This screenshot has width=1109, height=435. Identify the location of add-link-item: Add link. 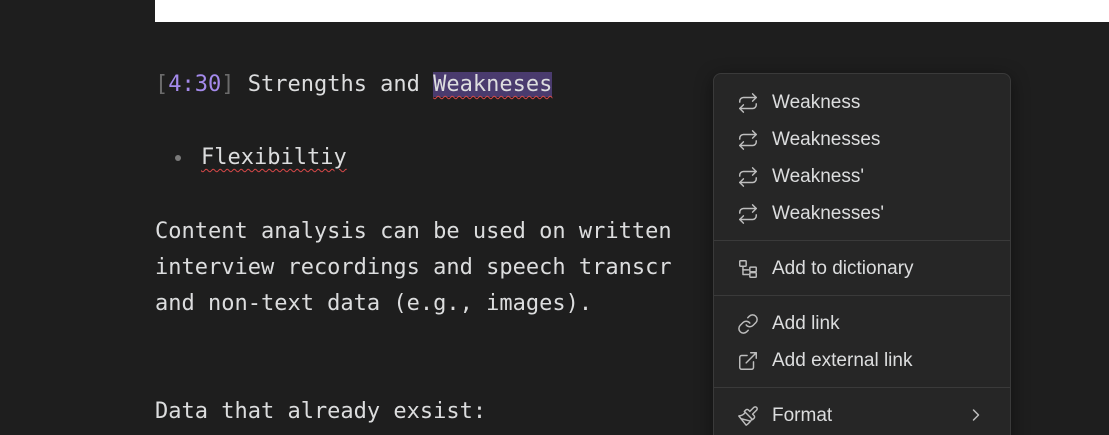
(862, 323).